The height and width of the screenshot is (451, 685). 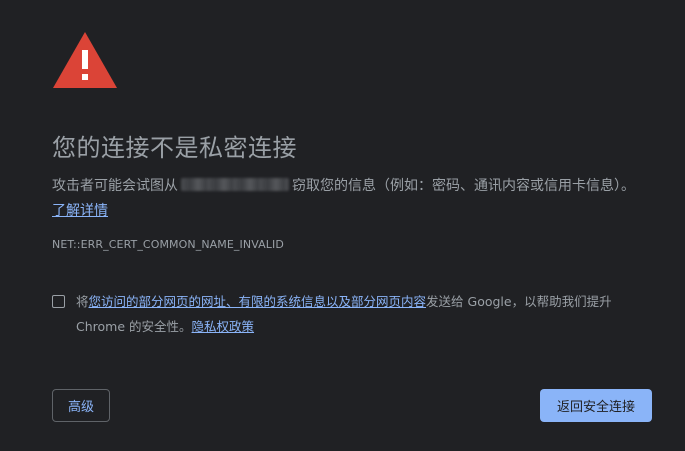 I want to click on page-title: 您的连接不是私密连接, so click(x=174, y=148).